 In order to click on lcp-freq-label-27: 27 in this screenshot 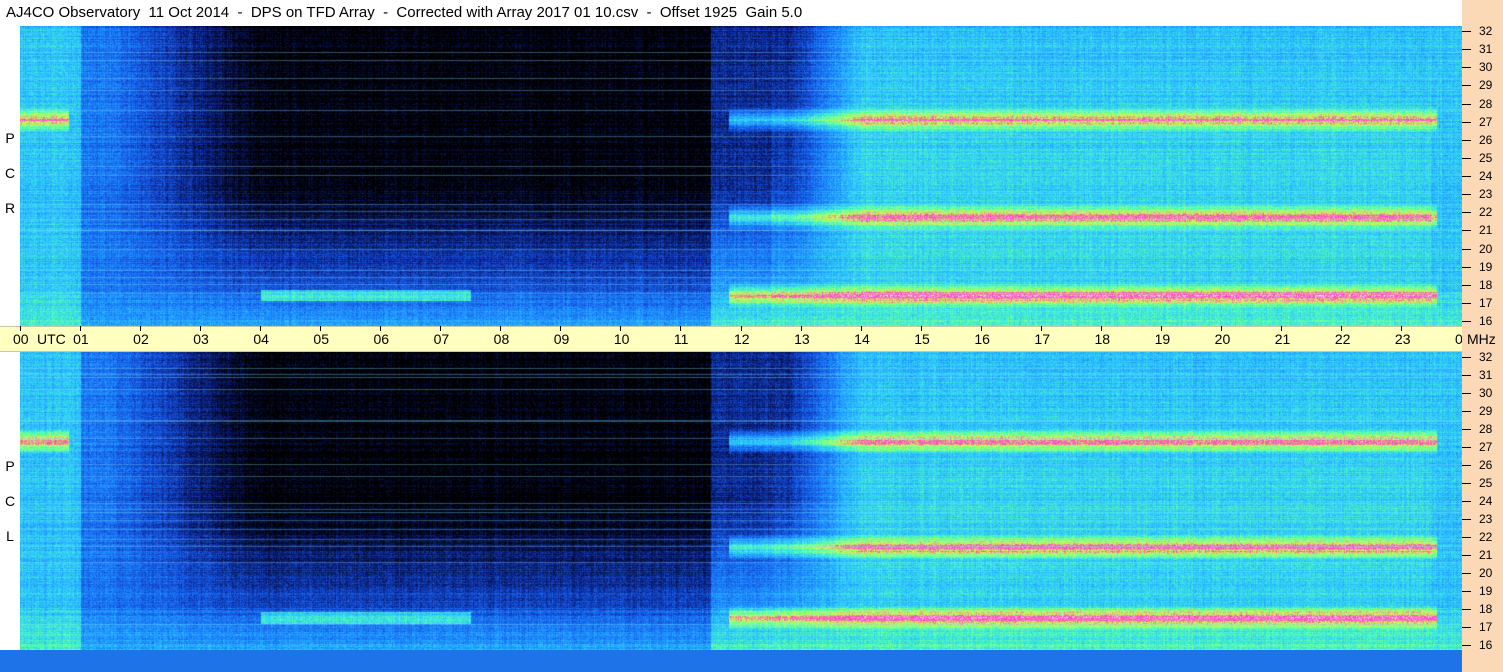, I will do `click(1486, 447)`.